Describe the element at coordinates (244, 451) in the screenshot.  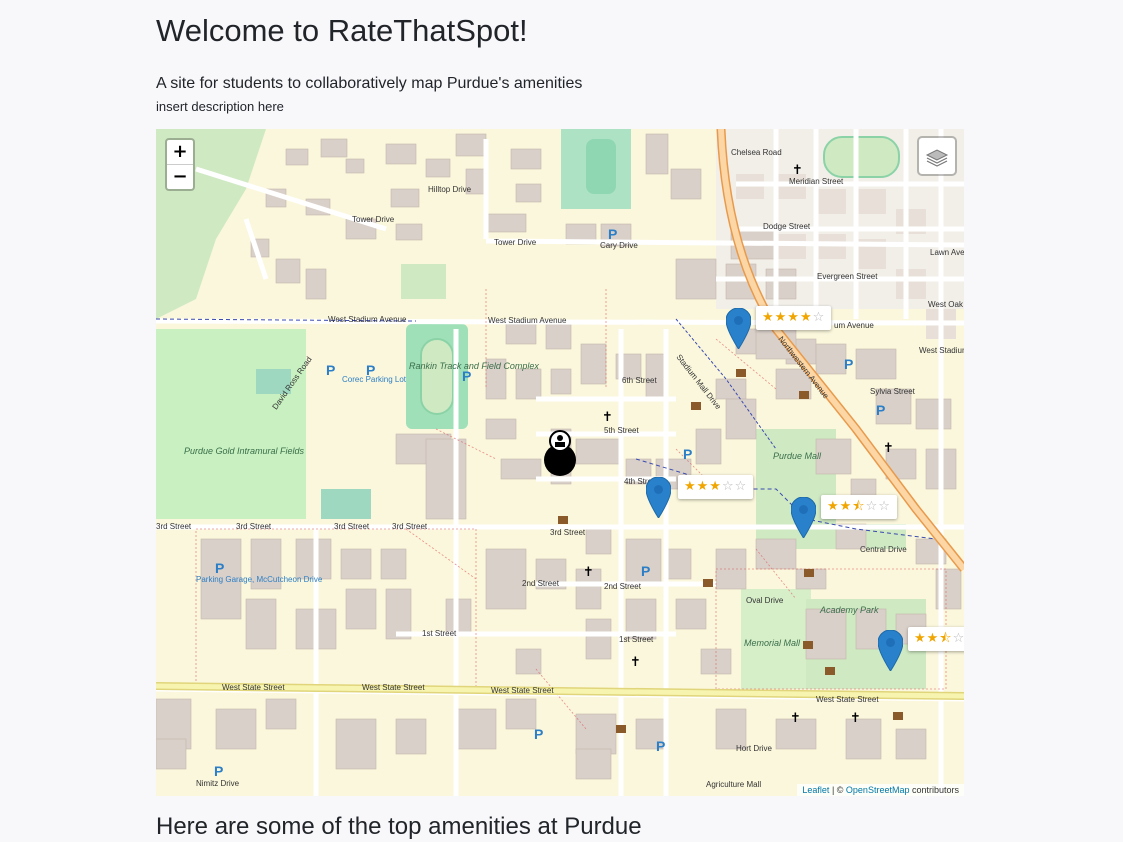
I see `area-label: Purdue Gold Intramural Fields` at that location.